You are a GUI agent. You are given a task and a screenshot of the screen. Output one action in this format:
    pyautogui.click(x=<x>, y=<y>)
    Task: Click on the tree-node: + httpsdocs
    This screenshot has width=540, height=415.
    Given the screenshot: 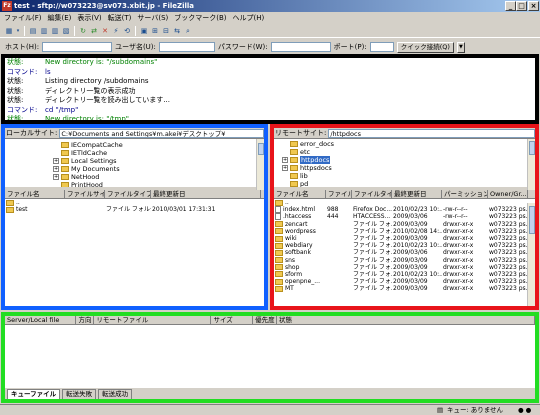 What is the action you would take?
    pyautogui.click(x=408, y=168)
    